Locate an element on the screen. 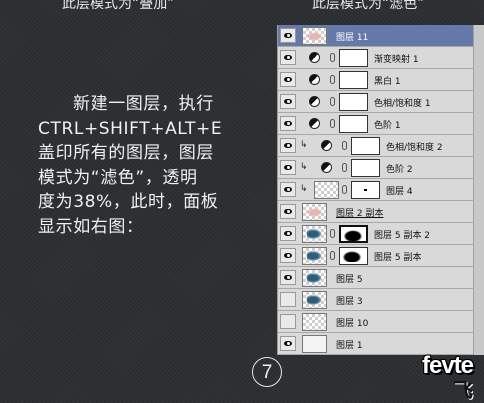 The height and width of the screenshot is (403, 484). layer-row: 图层 5 副本 2 is located at coordinates (376, 234).